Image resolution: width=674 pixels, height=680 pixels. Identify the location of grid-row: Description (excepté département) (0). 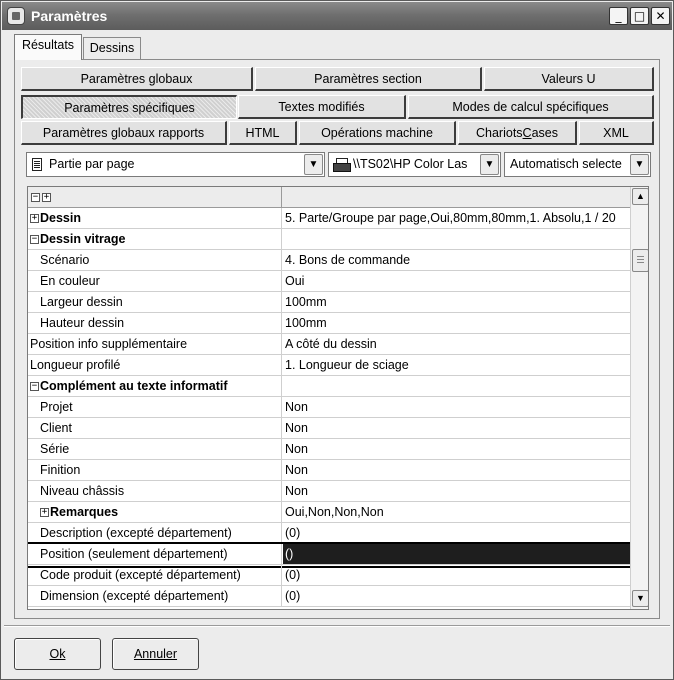
(329, 533).